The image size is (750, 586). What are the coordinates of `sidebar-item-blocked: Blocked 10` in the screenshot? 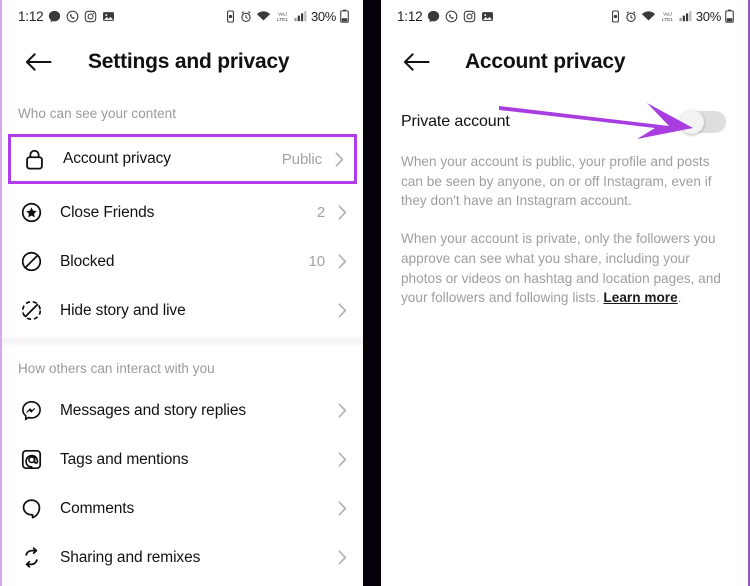 It's located at (182, 261).